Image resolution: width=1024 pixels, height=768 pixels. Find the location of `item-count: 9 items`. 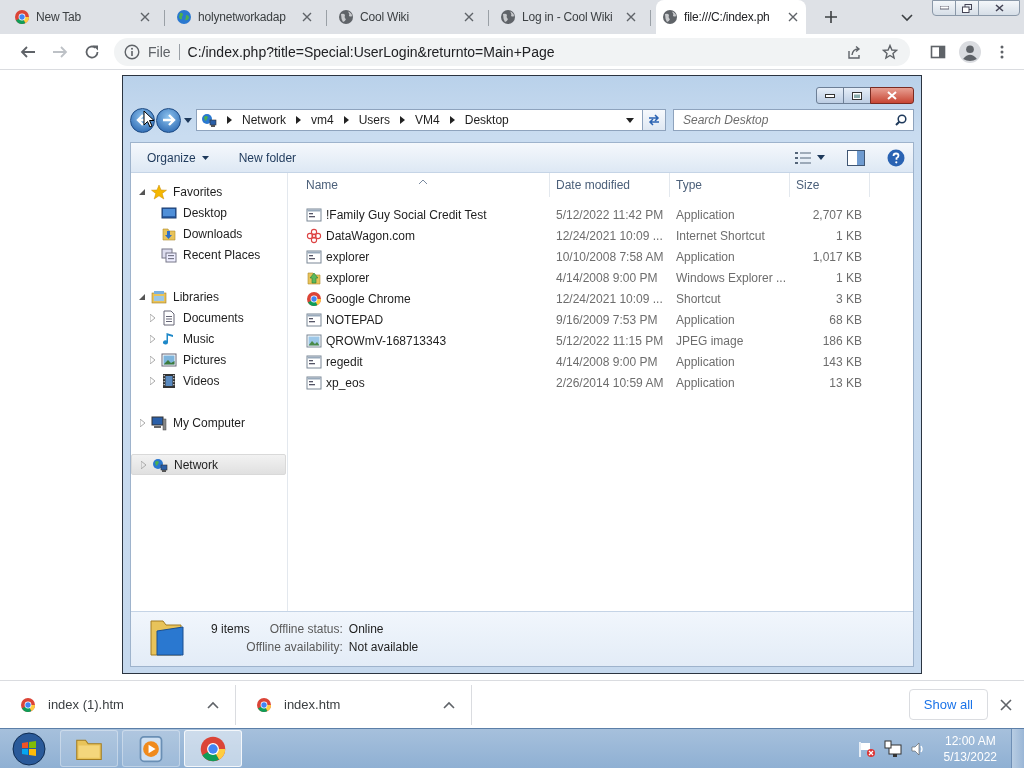

item-count: 9 items is located at coordinates (230, 629).